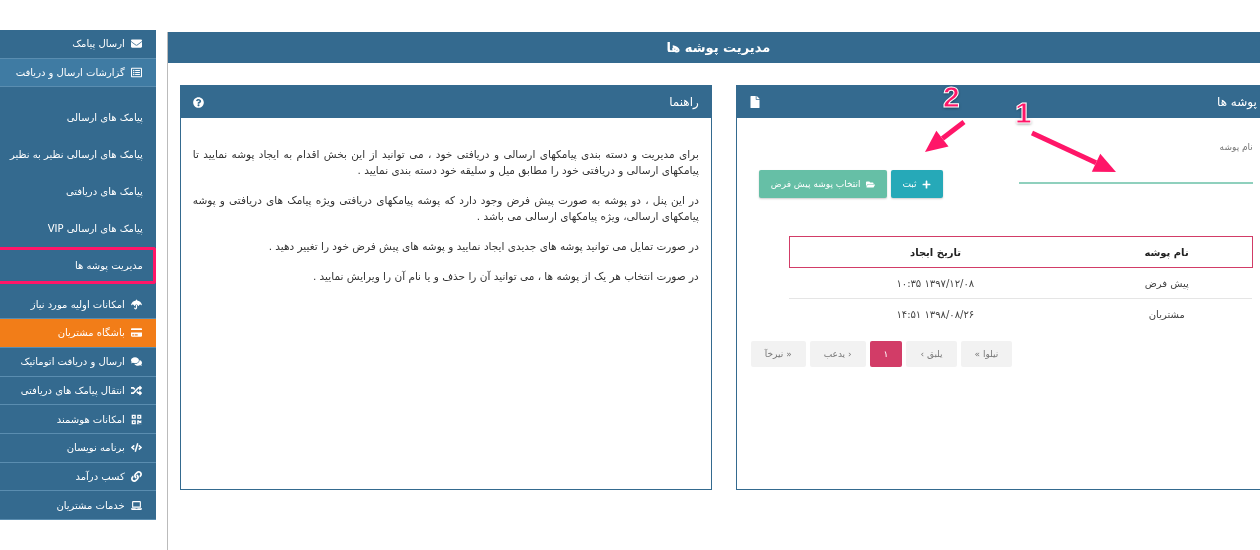 Image resolution: width=1260 pixels, height=550 pixels. Describe the element at coordinates (1167, 313) in the screenshot. I see `table-cell: مشتریان` at that location.